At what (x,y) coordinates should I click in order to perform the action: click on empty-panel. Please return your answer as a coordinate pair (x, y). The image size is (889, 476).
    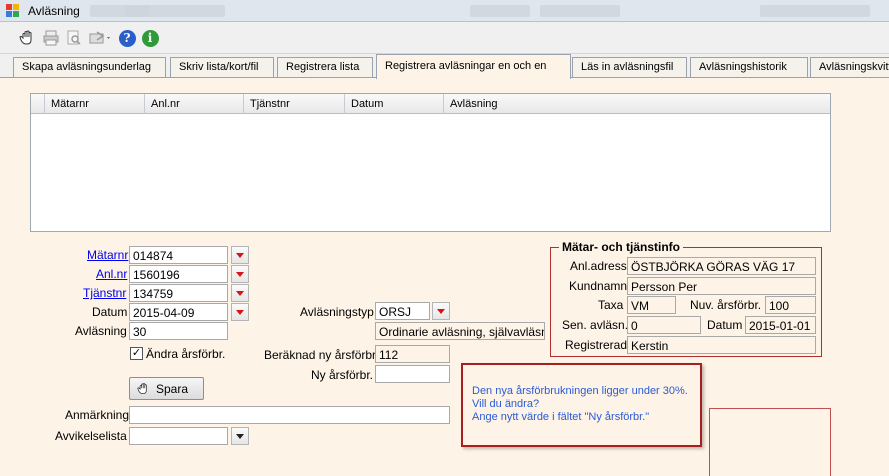
    Looking at the image, I should click on (770, 442).